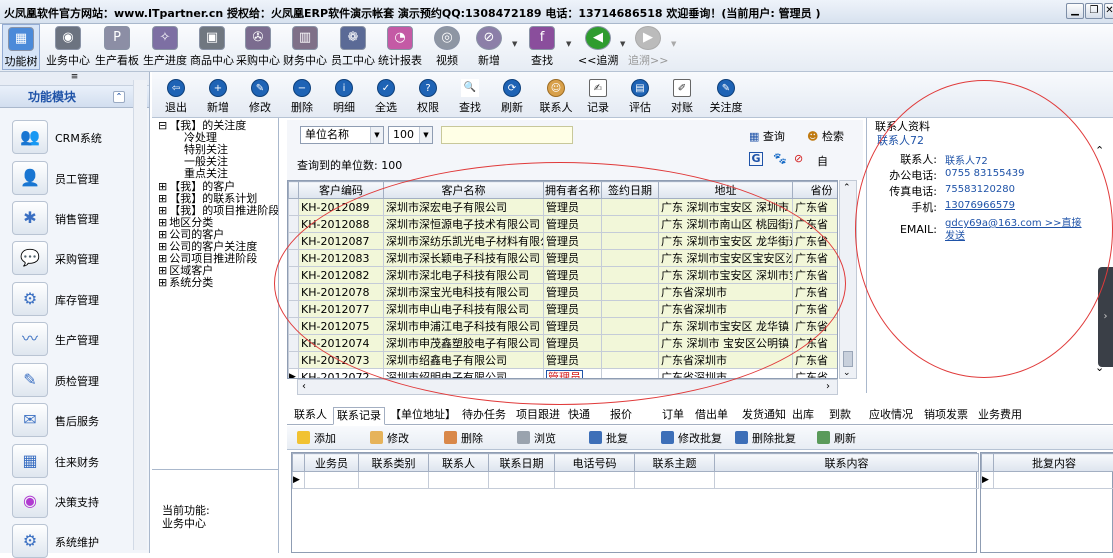 The image size is (1113, 558). Describe the element at coordinates (536, 438) in the screenshot. I see `record-browse-button: 浏览` at that location.